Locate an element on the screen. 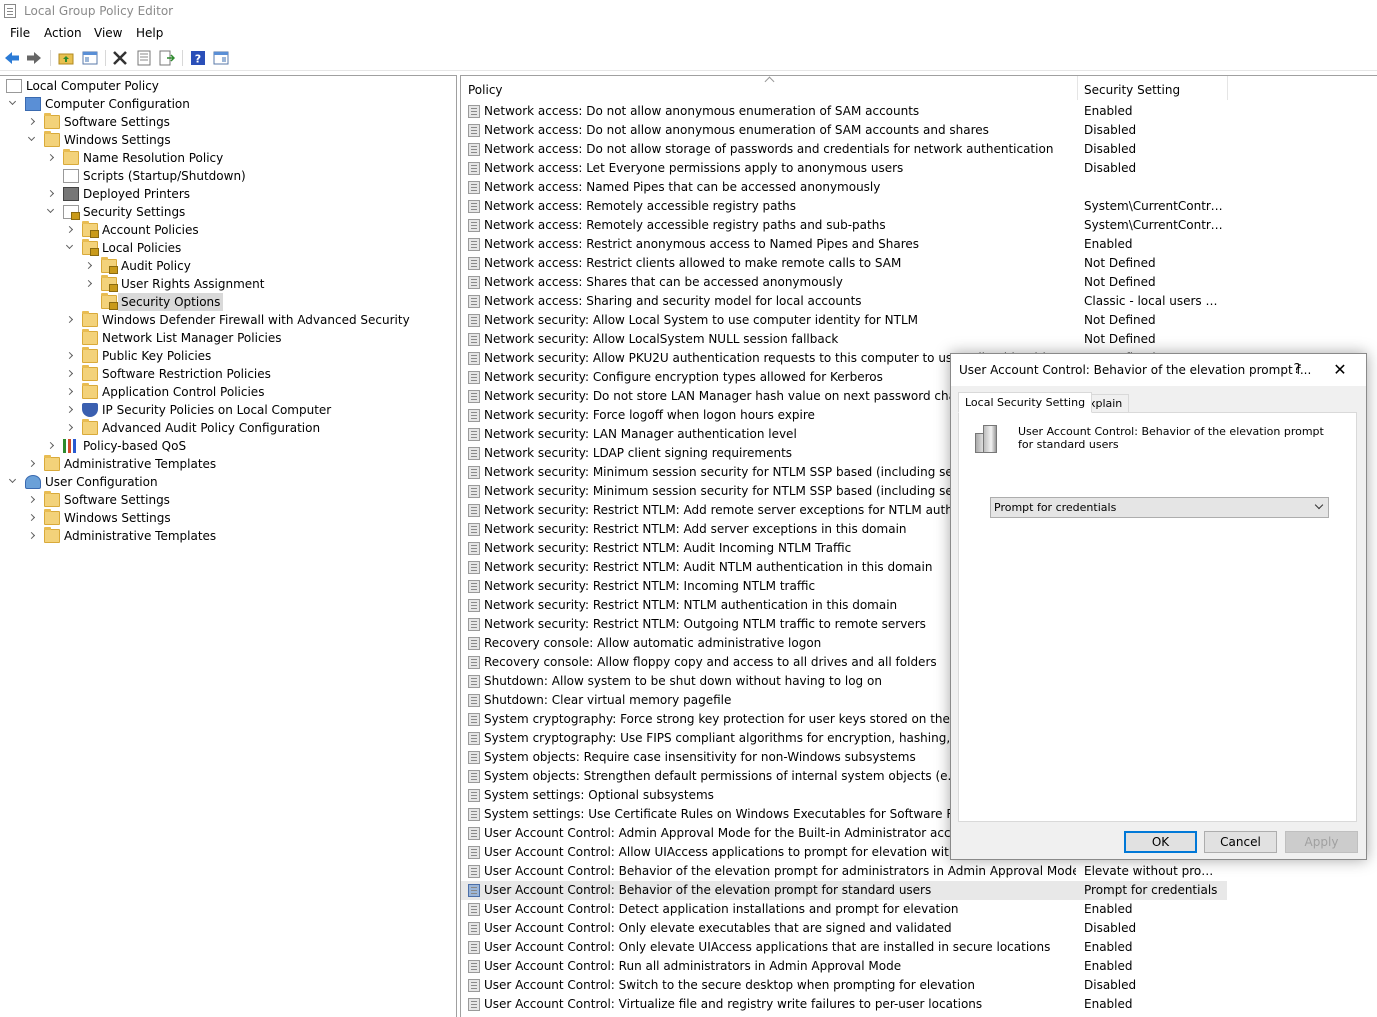  tree-node: Local Policies is located at coordinates (225, 248).